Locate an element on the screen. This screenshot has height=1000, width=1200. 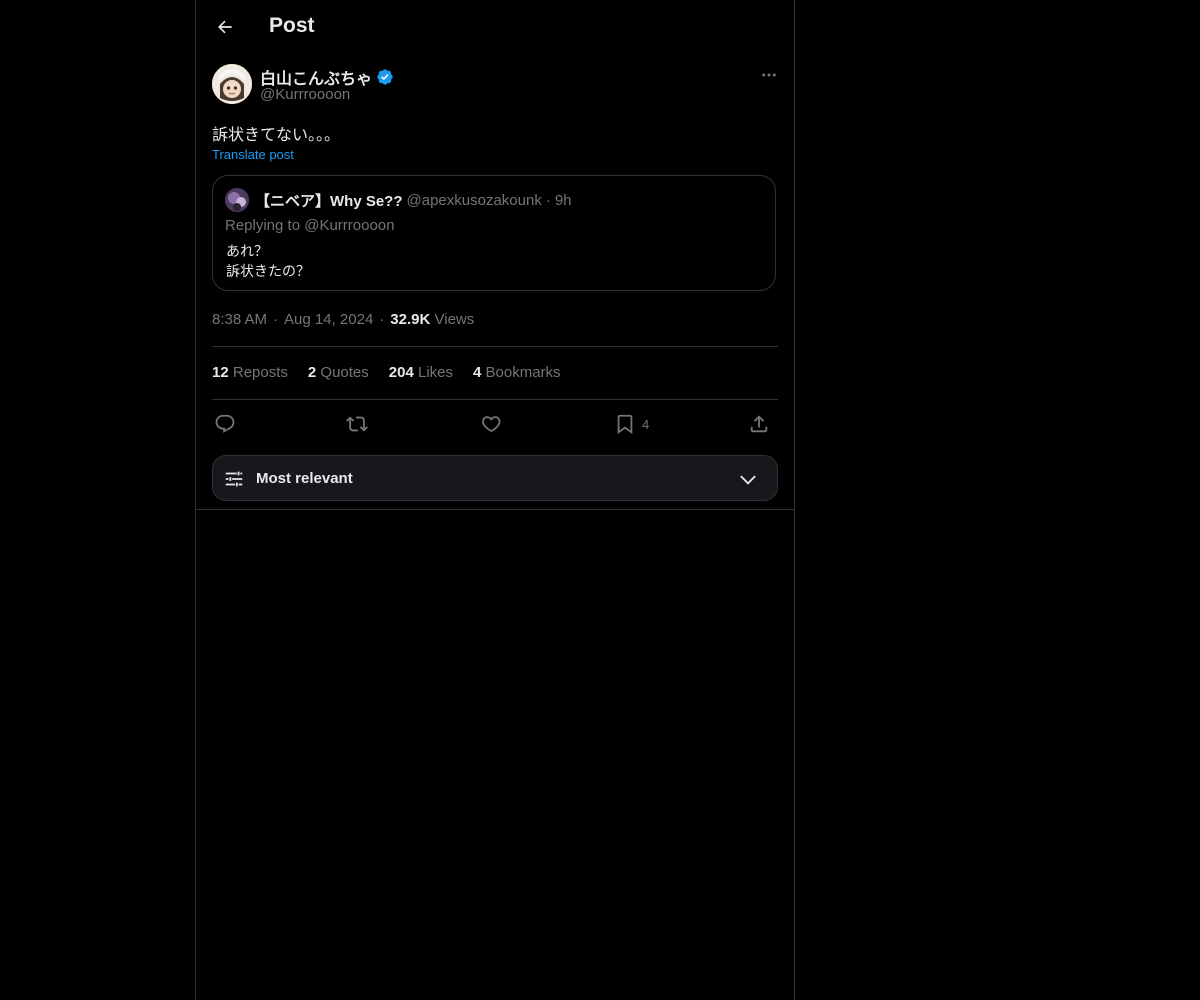
back-arrow-icon is located at coordinates (225, 27).